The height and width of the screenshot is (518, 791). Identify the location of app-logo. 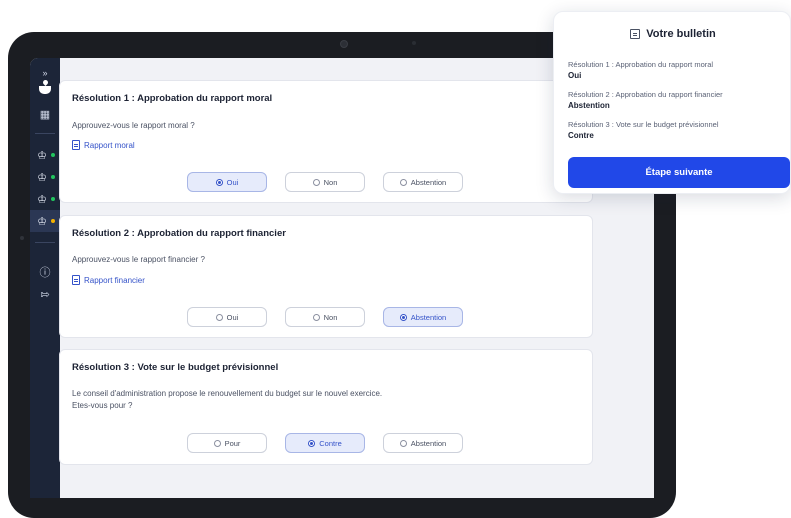
(45, 86).